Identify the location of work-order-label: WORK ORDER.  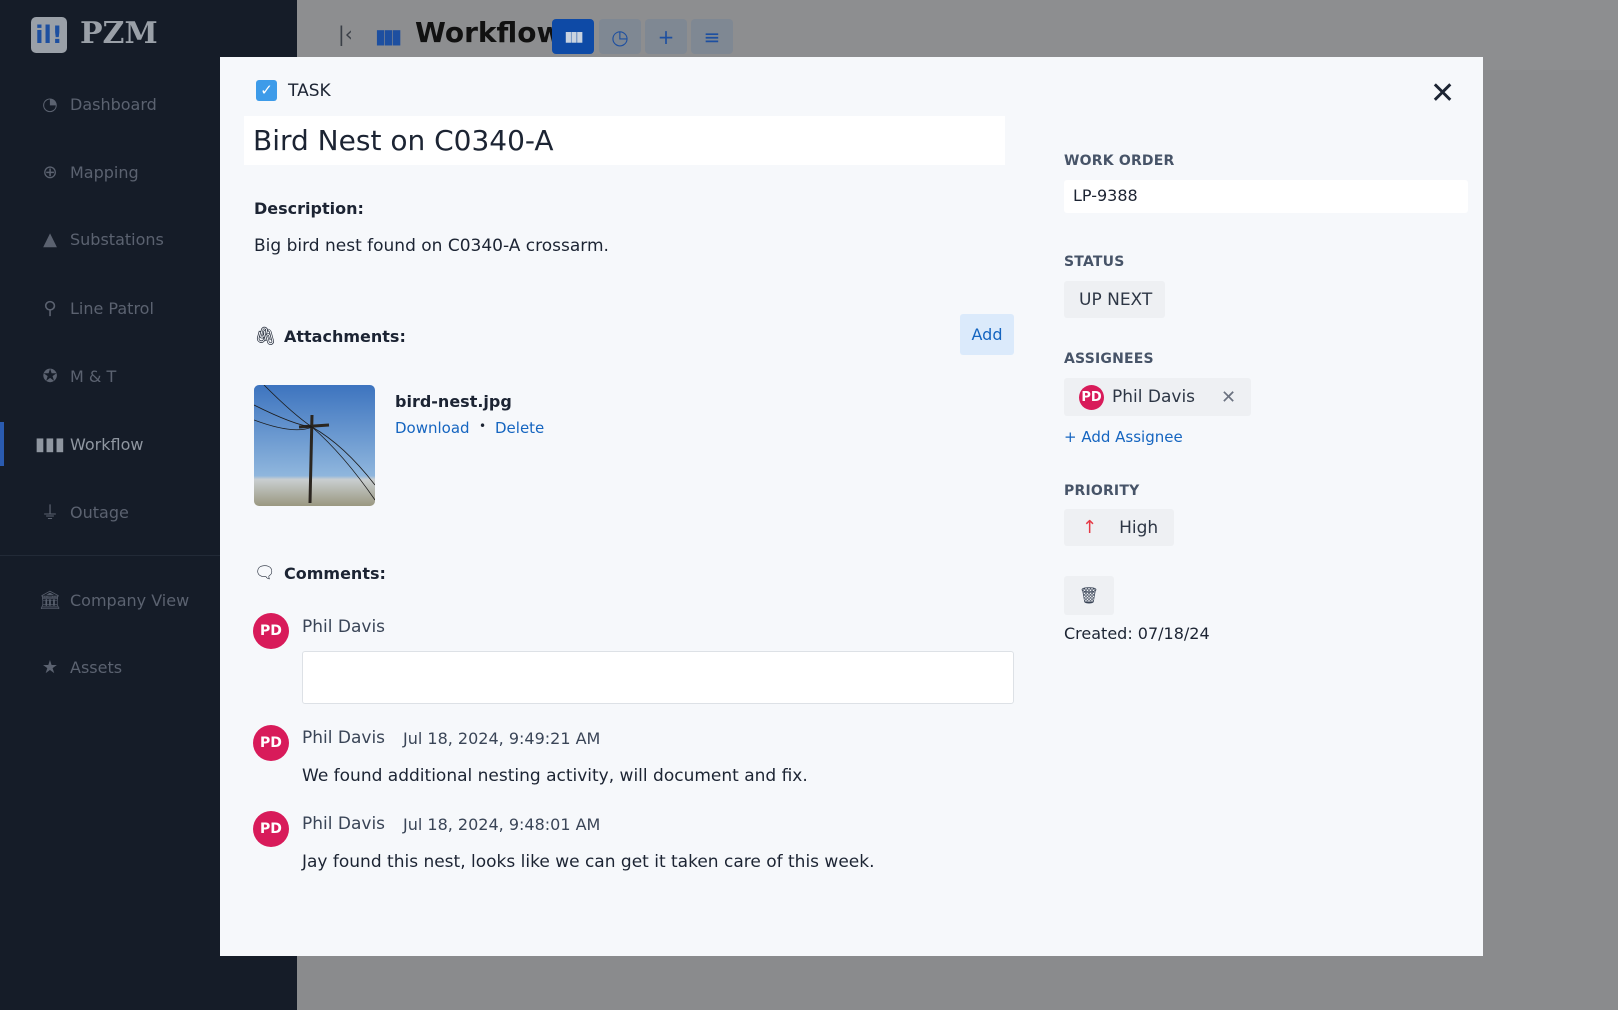
(1119, 161).